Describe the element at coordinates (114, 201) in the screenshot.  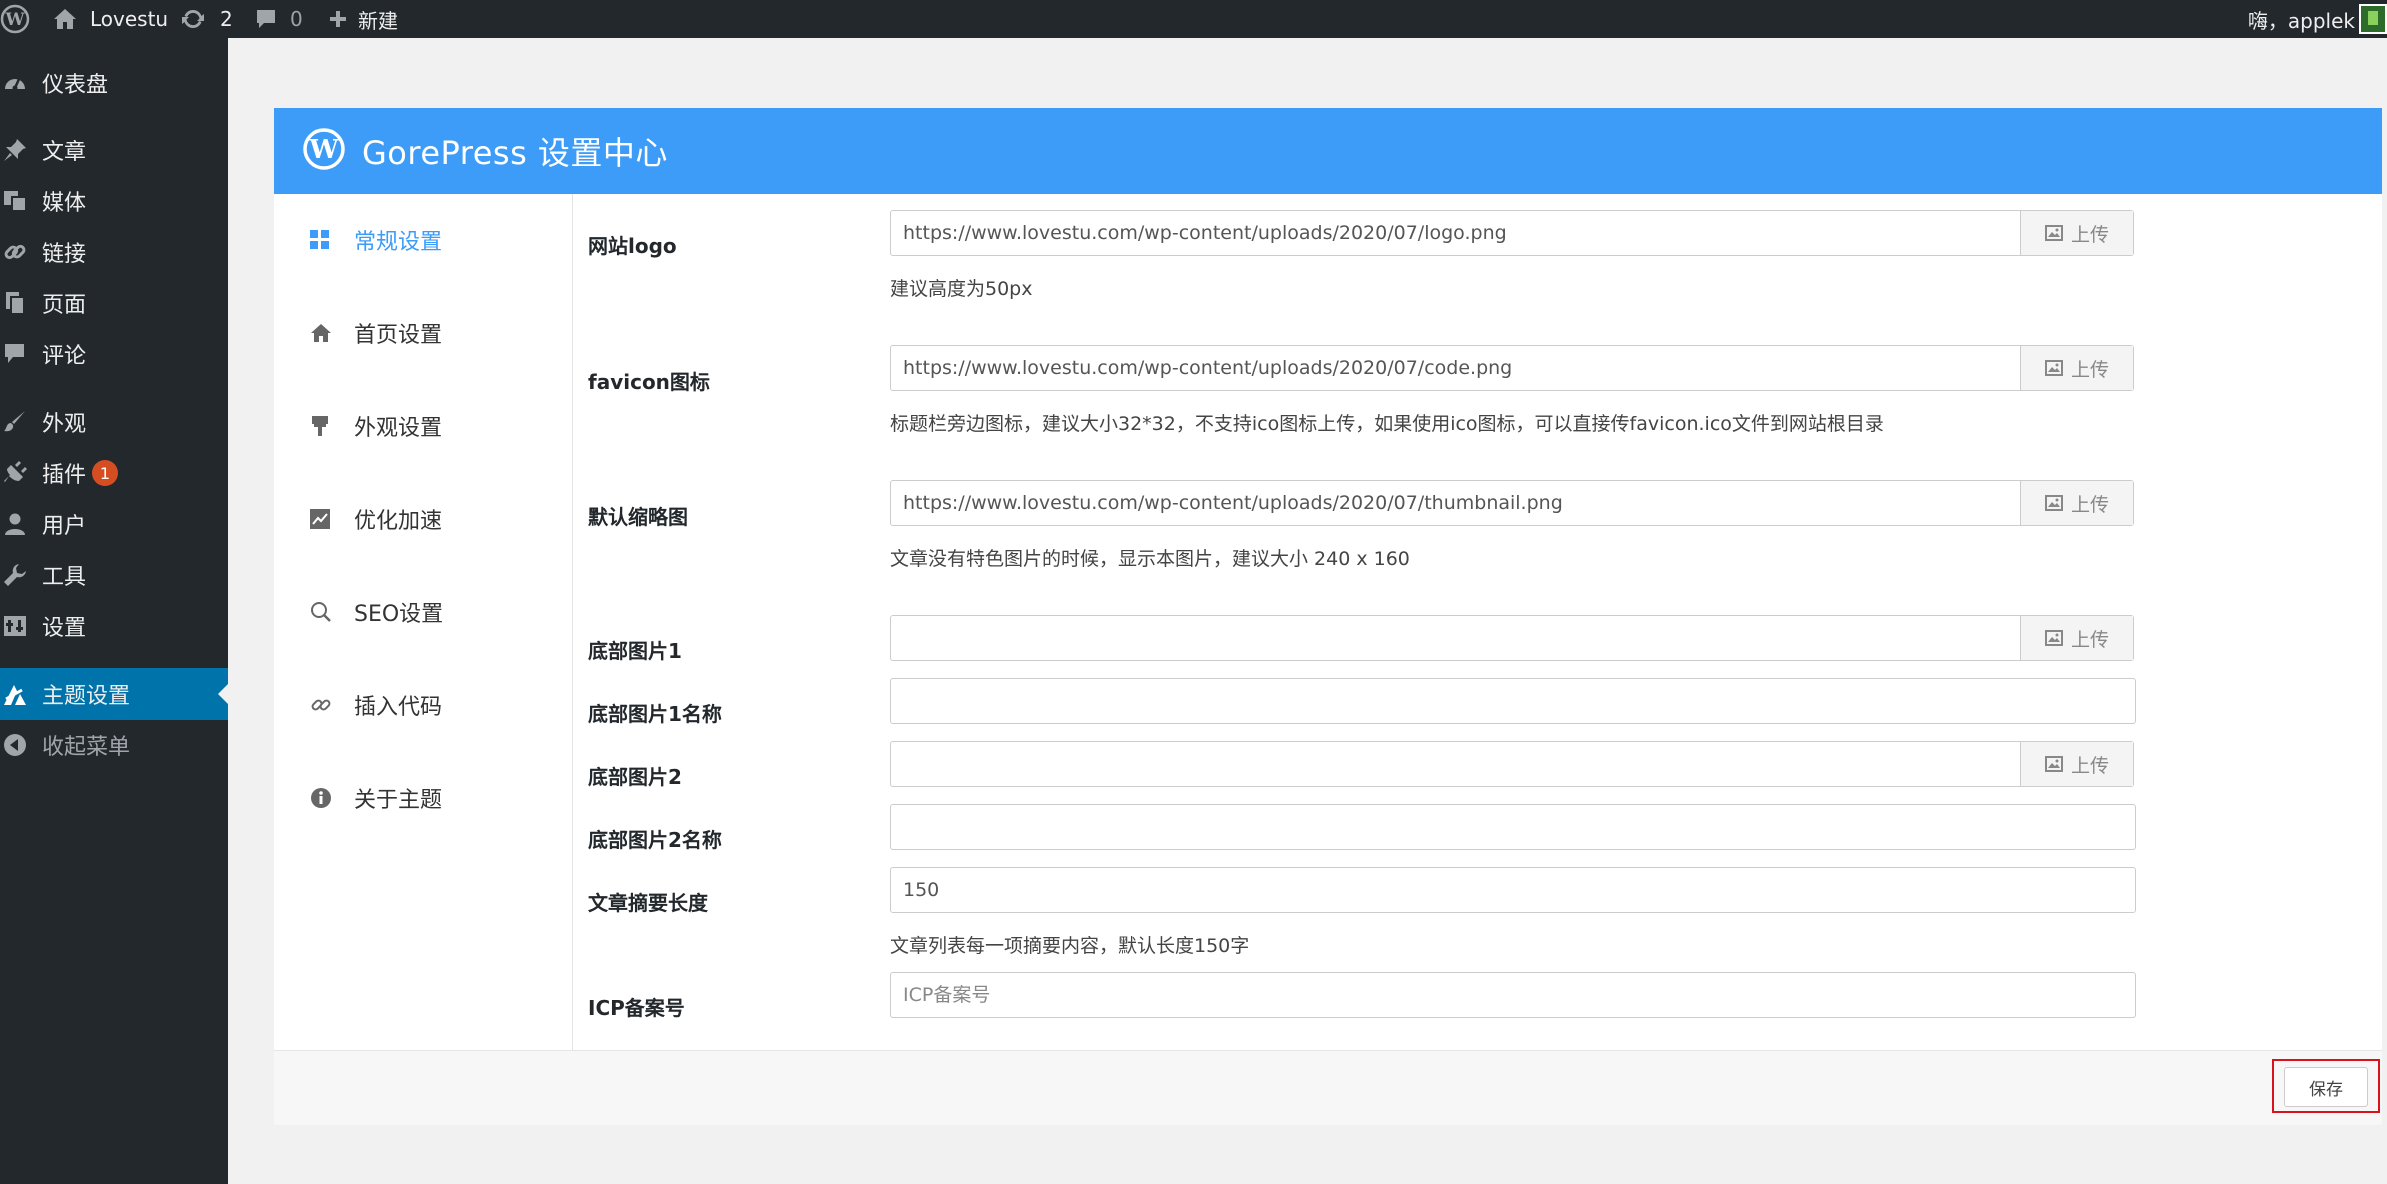
I see `menu-item-media: 媒体` at that location.